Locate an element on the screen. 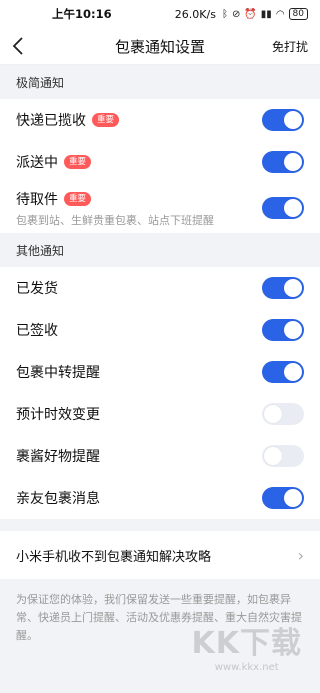 The image size is (320, 693). setting-label: 预计时效变更 is located at coordinates (58, 415).